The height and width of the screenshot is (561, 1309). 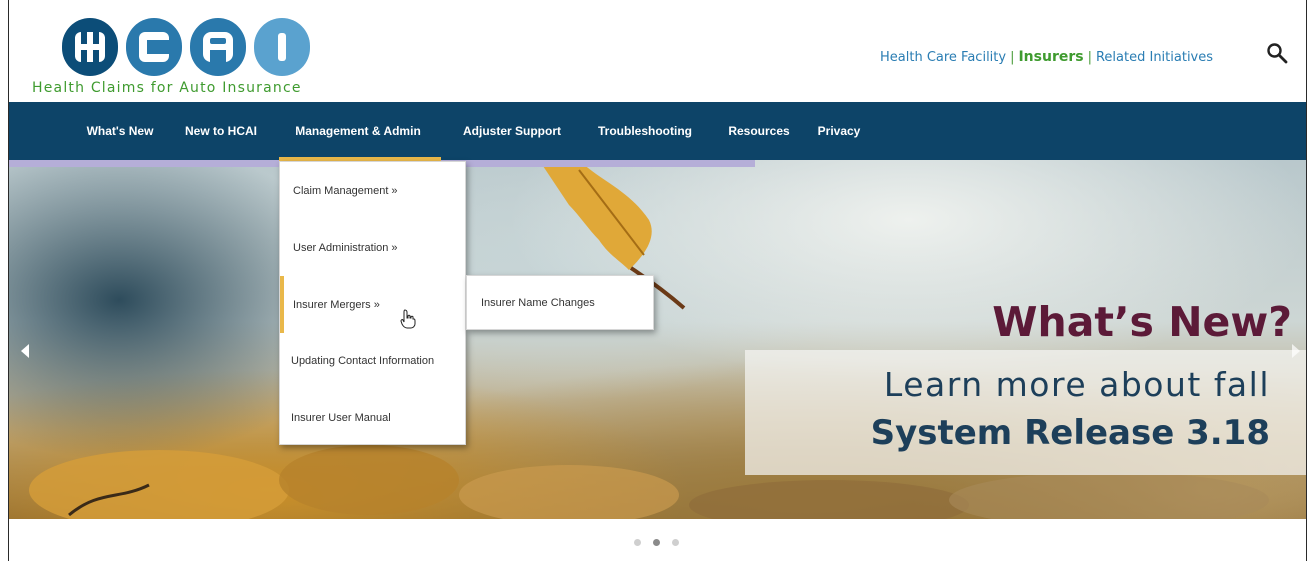 I want to click on logo-tagline: Health Claims for Auto Insurance, so click(x=167, y=88).